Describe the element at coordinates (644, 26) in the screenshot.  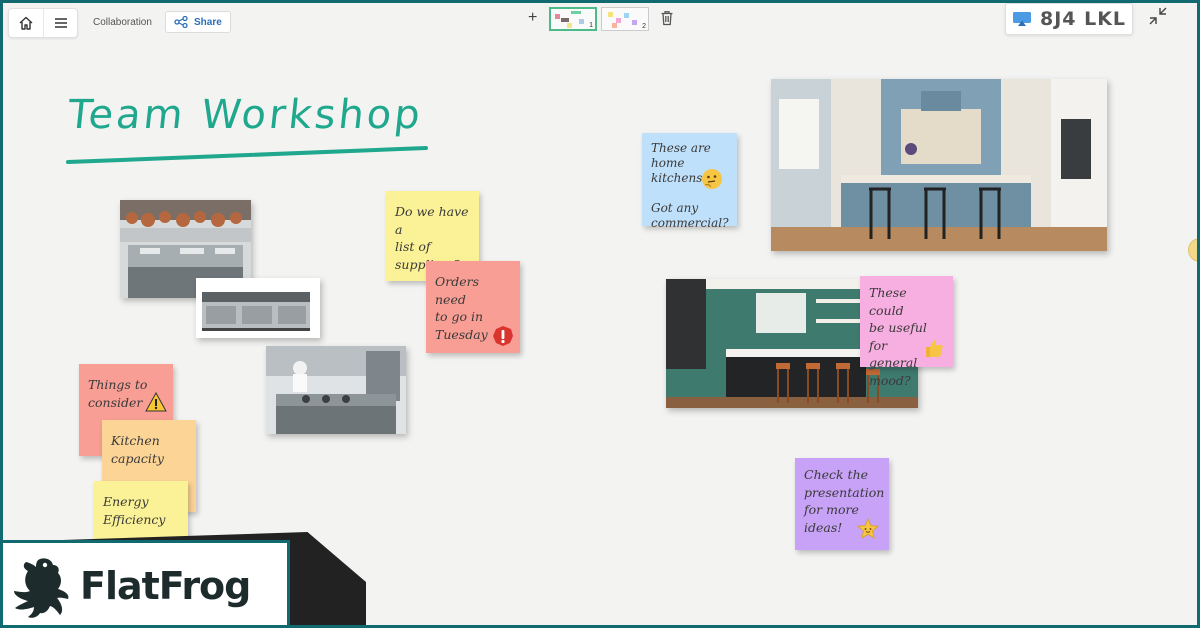
I see `page-number: 2` at that location.